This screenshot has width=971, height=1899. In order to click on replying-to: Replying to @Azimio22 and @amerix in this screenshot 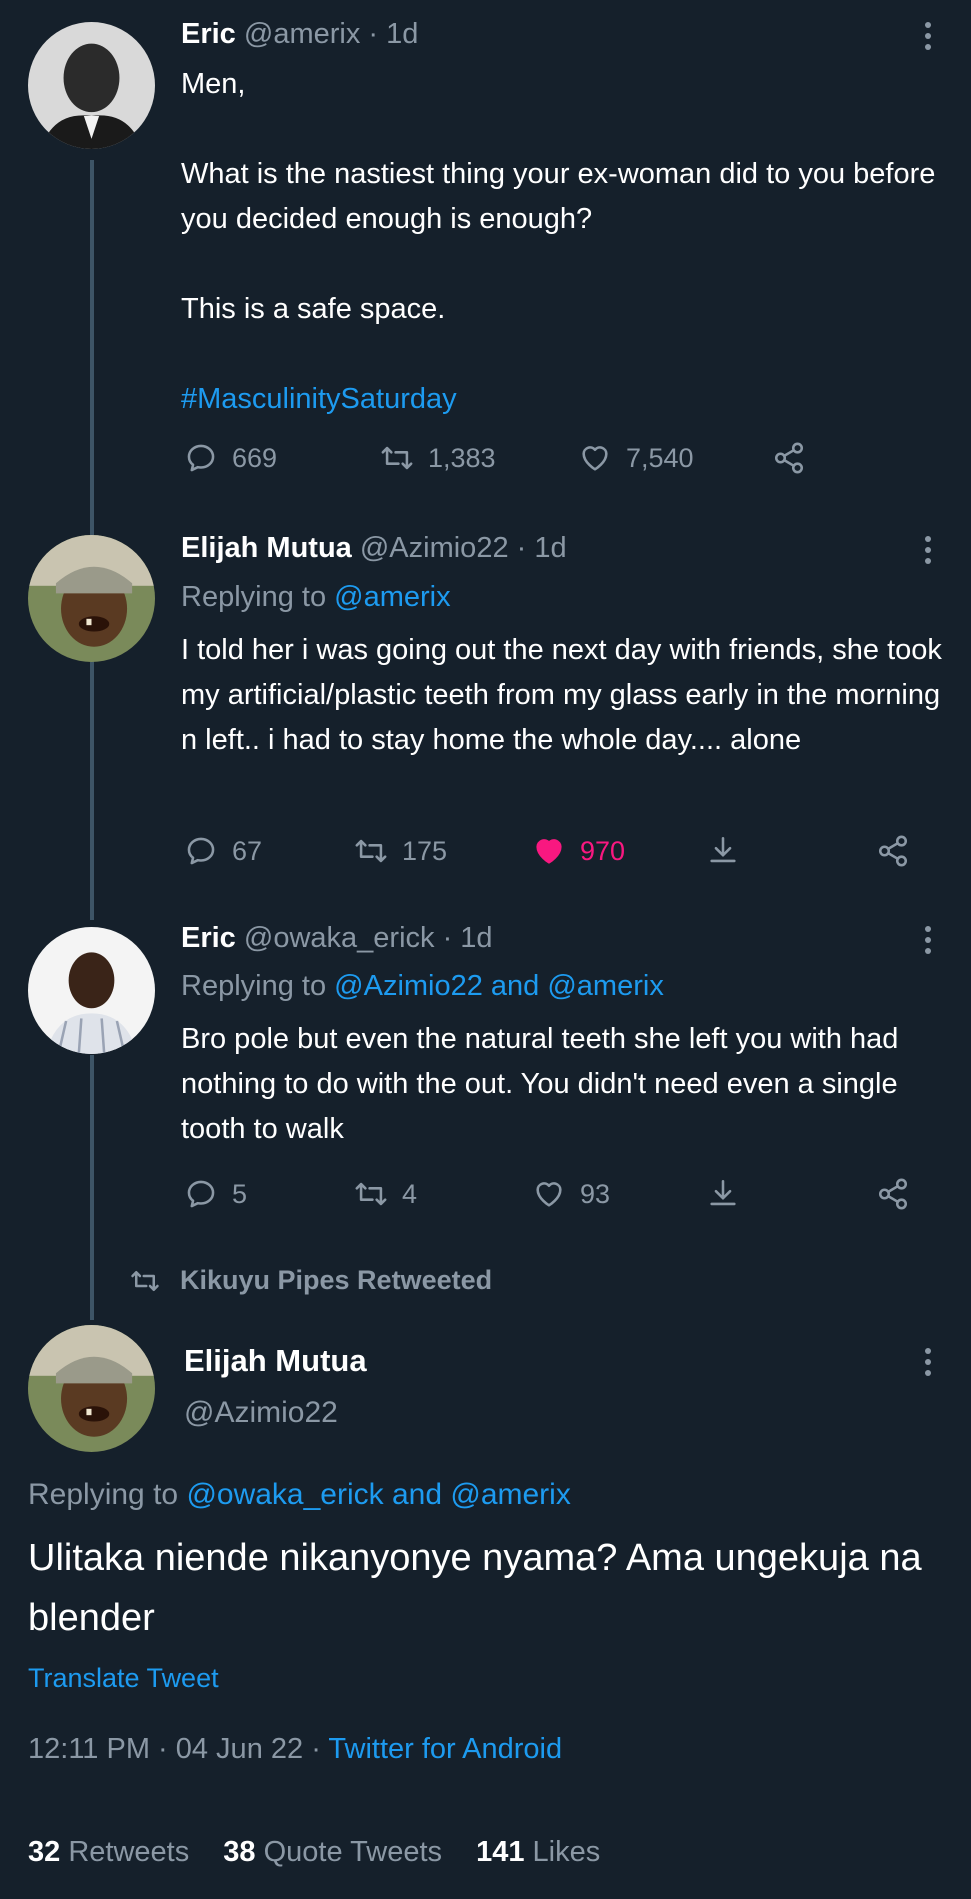, I will do `click(422, 986)`.